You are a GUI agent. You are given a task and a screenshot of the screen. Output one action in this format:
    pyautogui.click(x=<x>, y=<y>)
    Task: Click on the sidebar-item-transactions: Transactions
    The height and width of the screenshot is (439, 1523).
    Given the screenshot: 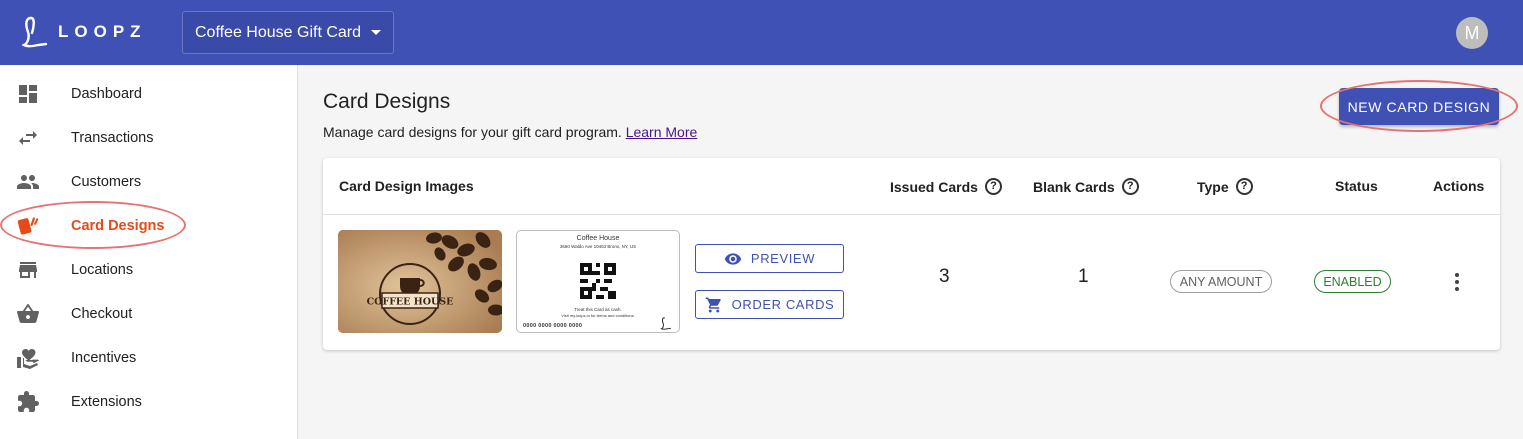 What is the action you would take?
    pyautogui.click(x=149, y=138)
    